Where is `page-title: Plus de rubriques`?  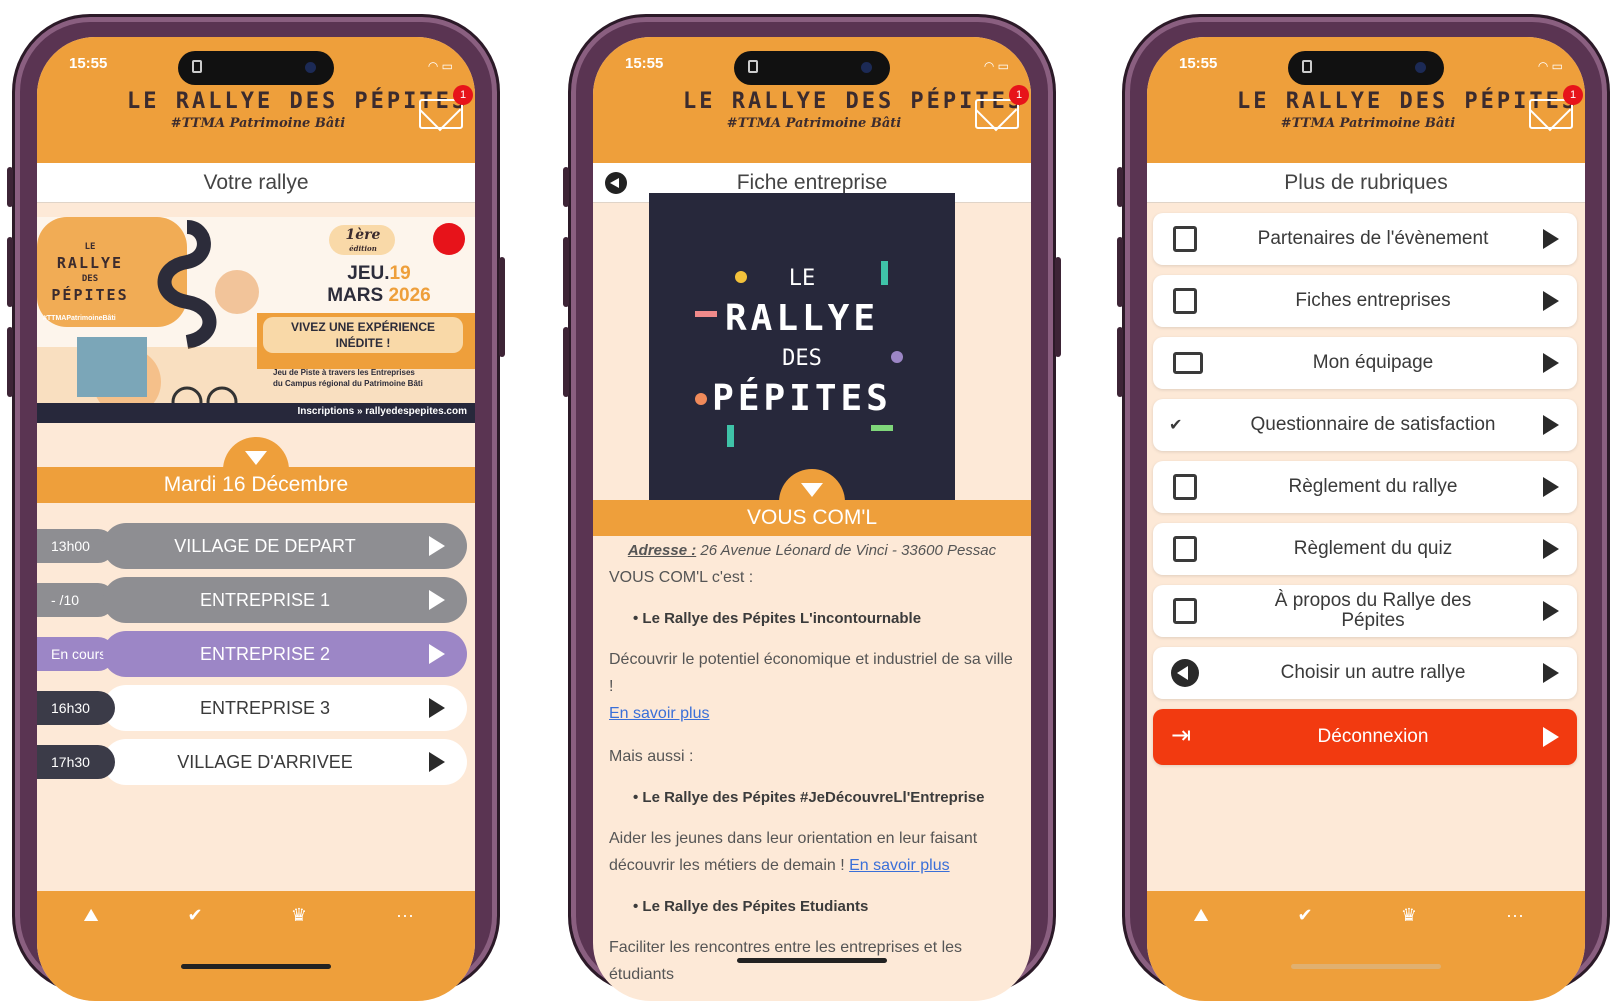
page-title: Plus de rubriques is located at coordinates (1366, 183).